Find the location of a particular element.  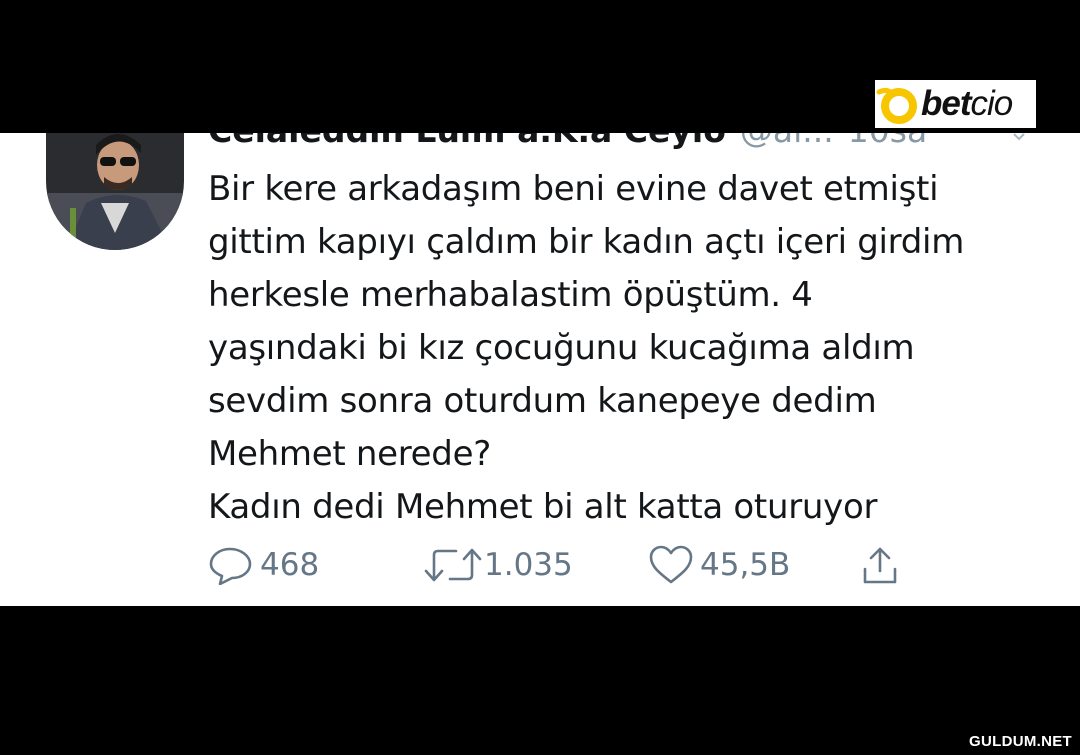

tweet-text-line: Kadın dedi Mehmet bi alt katta oturuyor is located at coordinates (543, 507).